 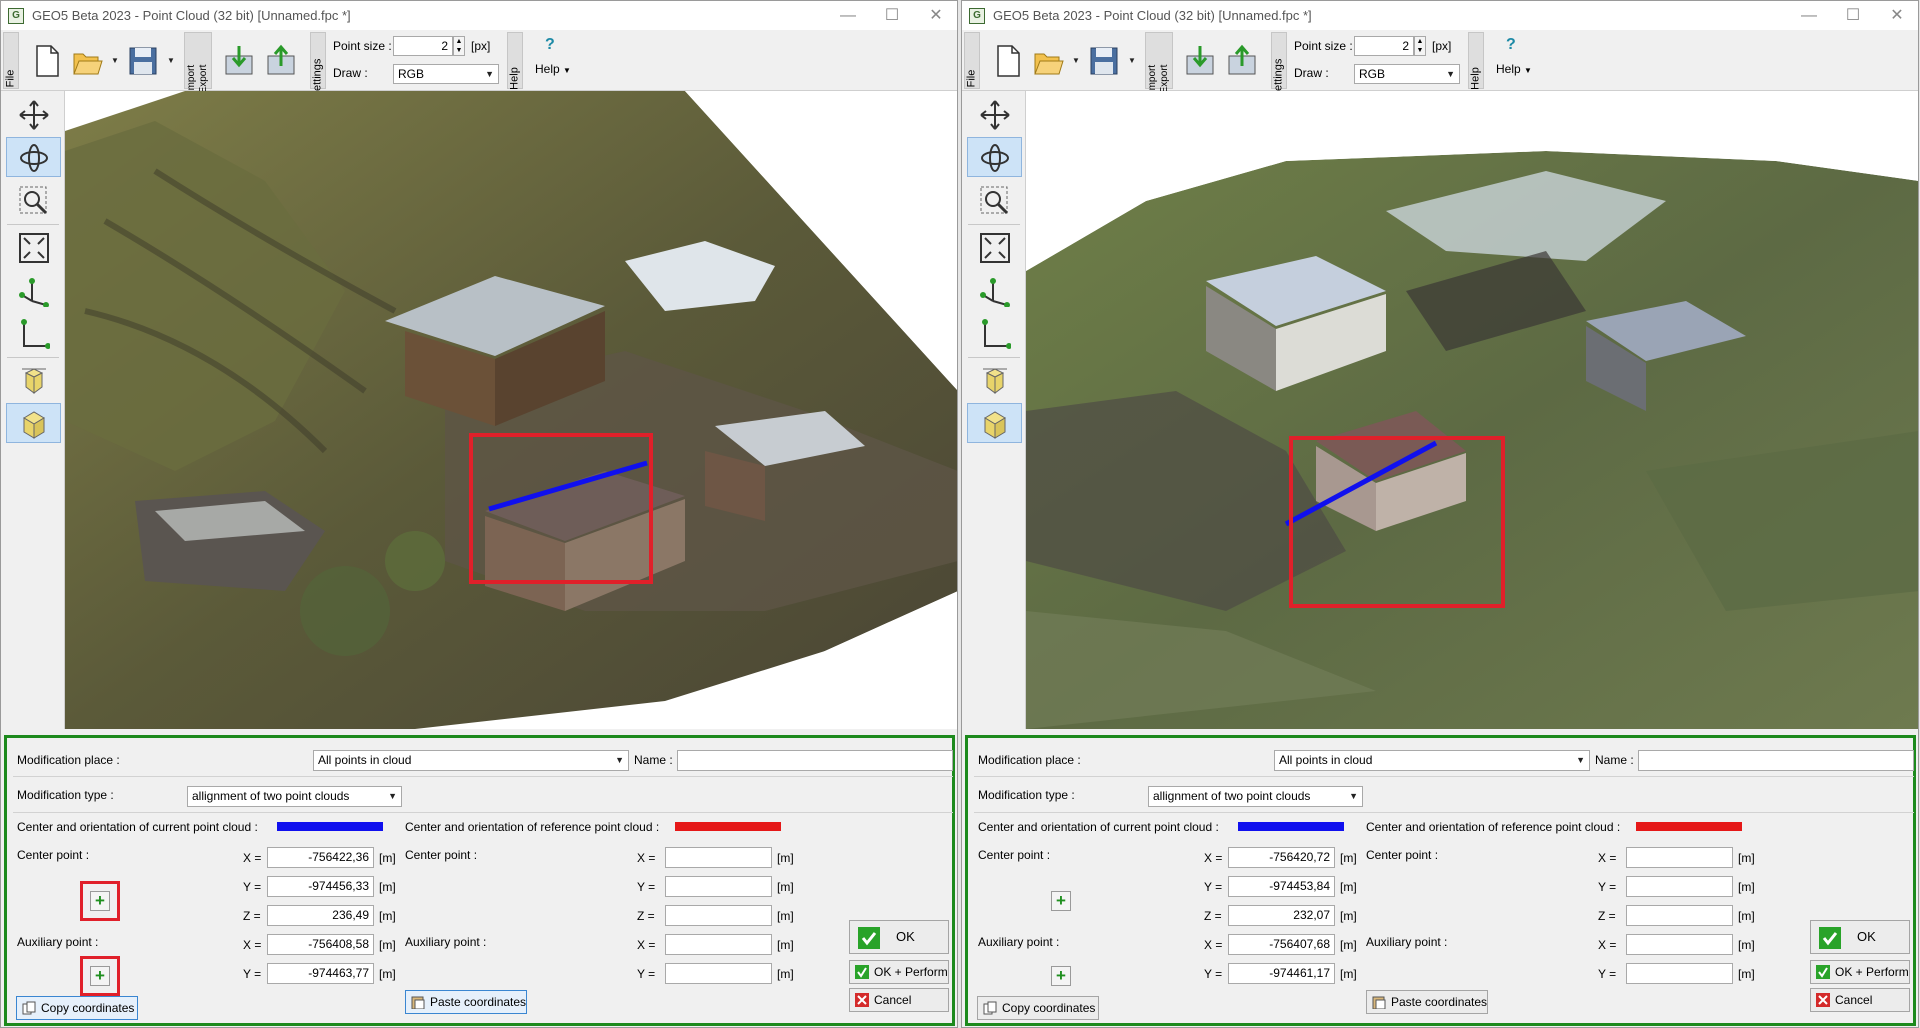 I want to click on center-y-input: -974456,33, so click(x=320, y=886).